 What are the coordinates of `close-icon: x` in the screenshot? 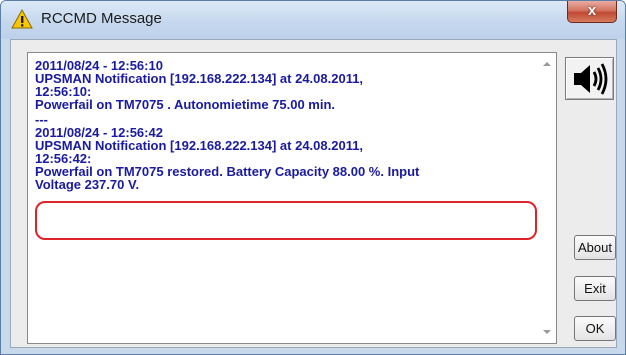 It's located at (592, 10).